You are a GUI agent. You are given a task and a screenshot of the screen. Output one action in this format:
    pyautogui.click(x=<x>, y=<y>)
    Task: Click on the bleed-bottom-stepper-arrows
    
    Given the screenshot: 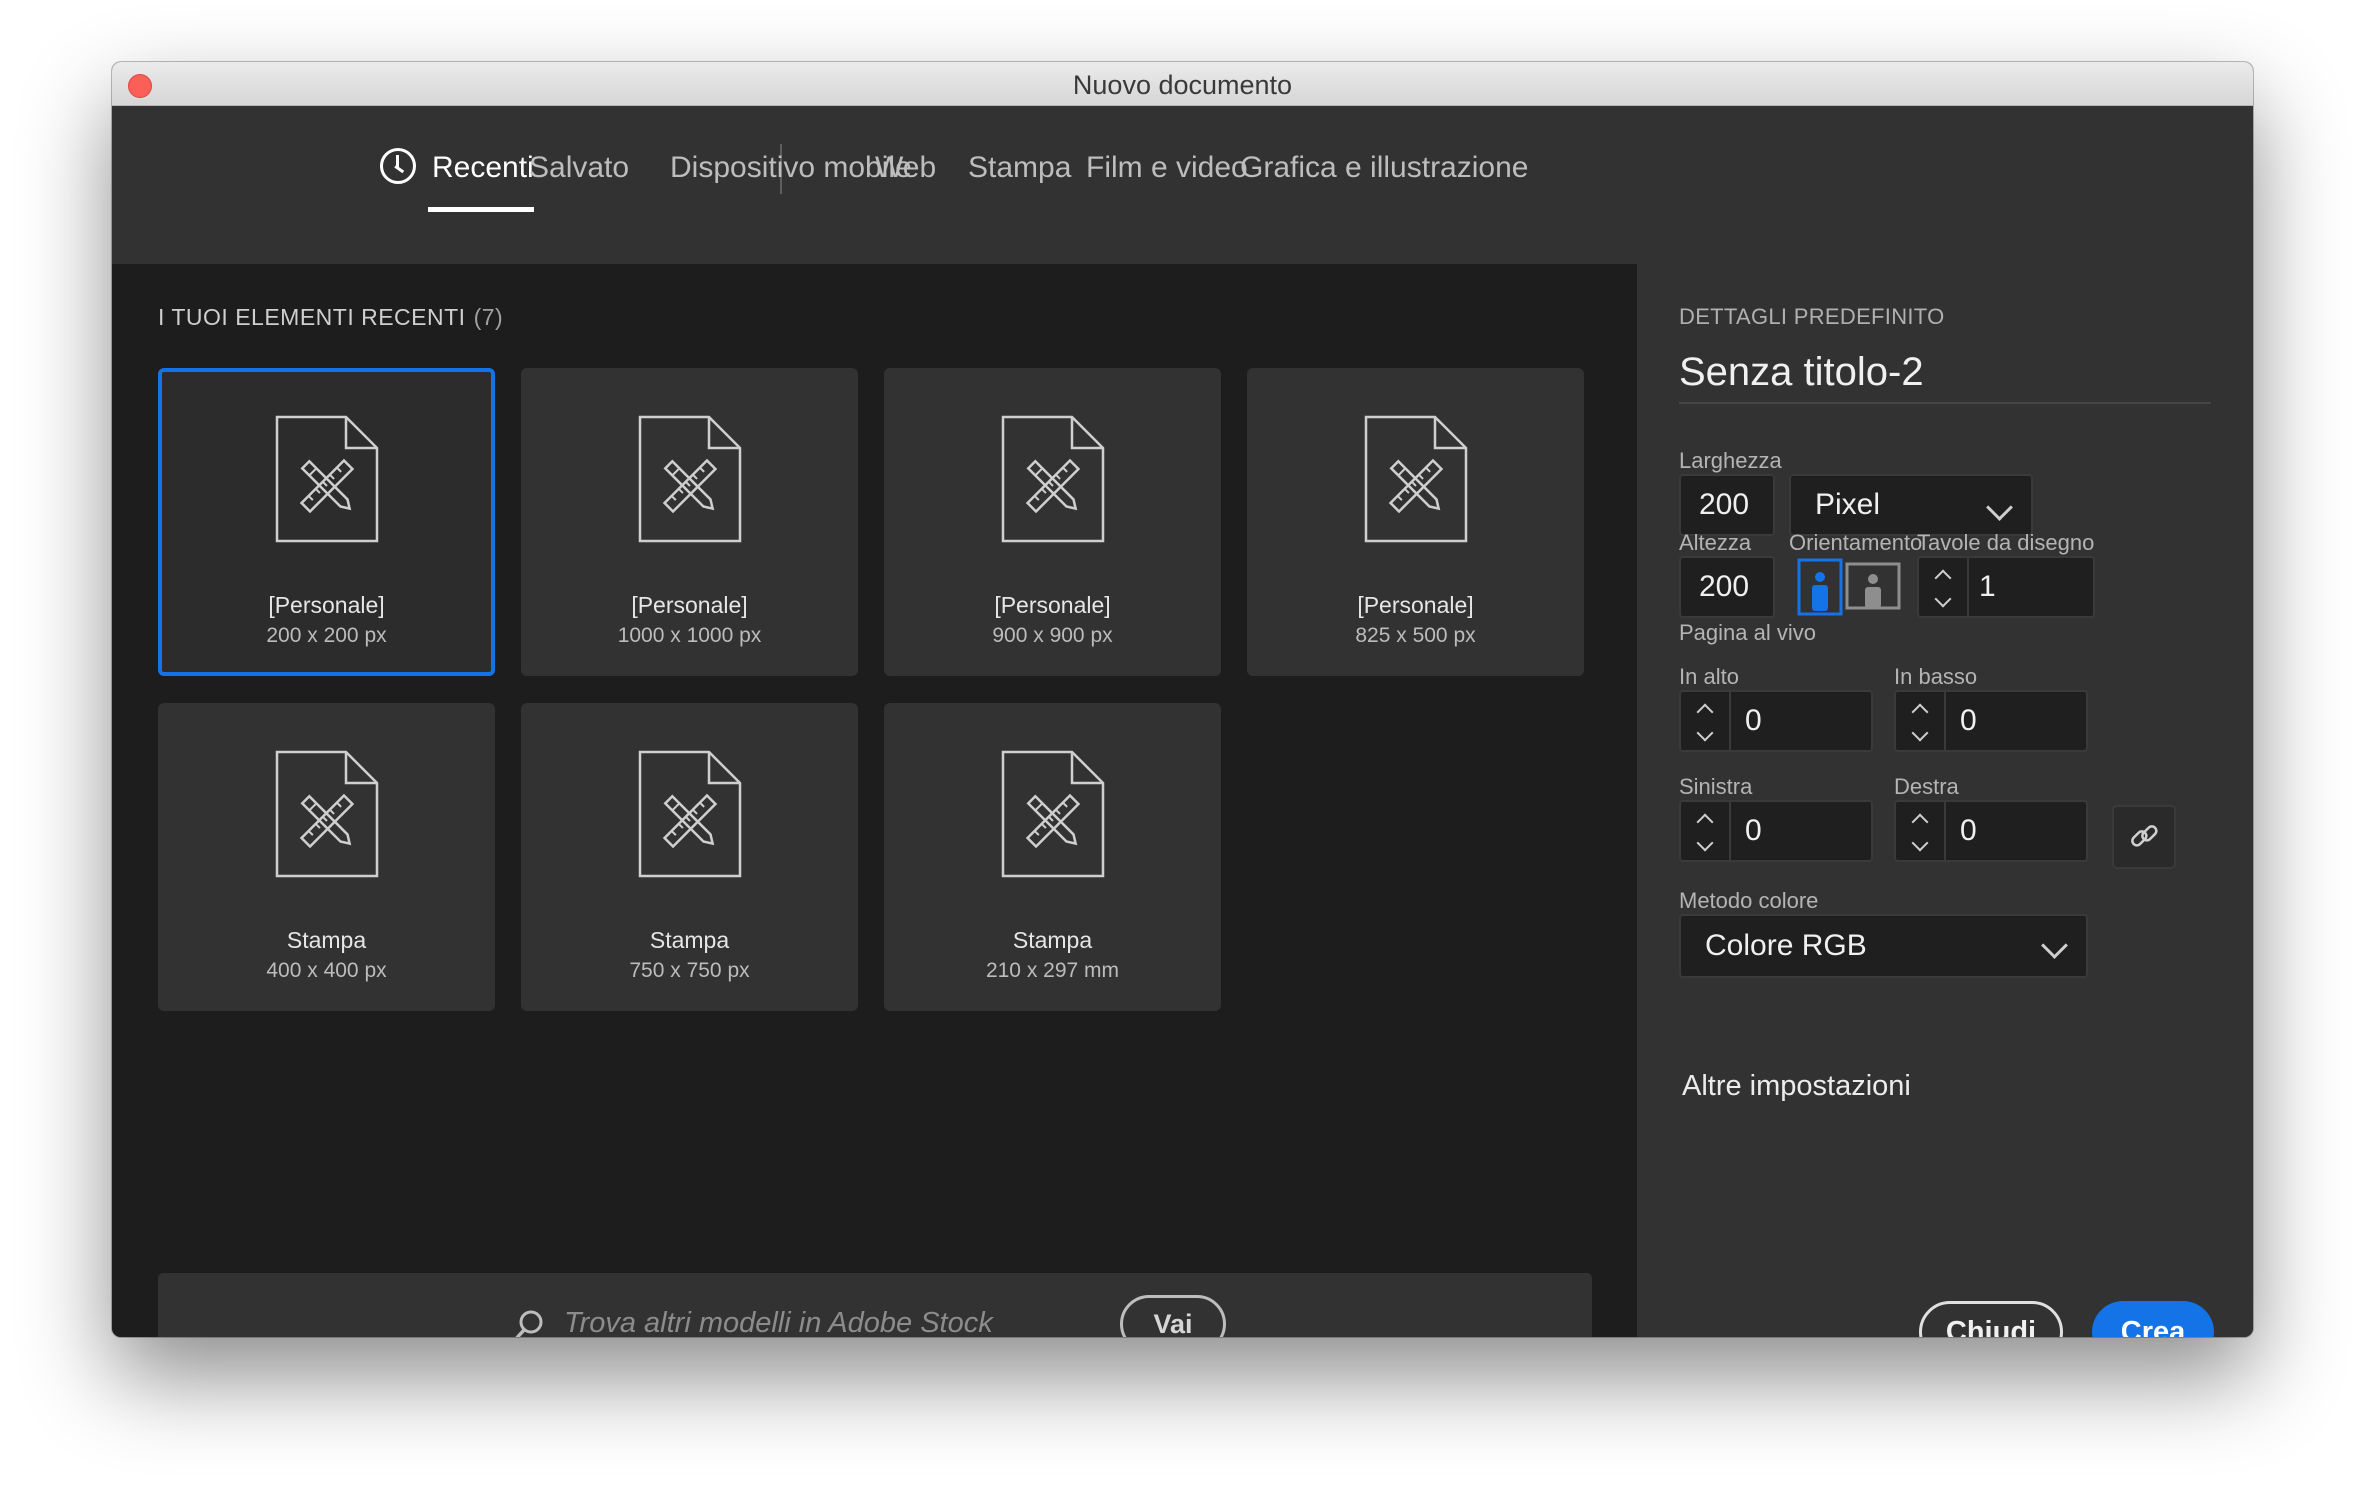 What is the action you would take?
    pyautogui.click(x=1921, y=721)
    